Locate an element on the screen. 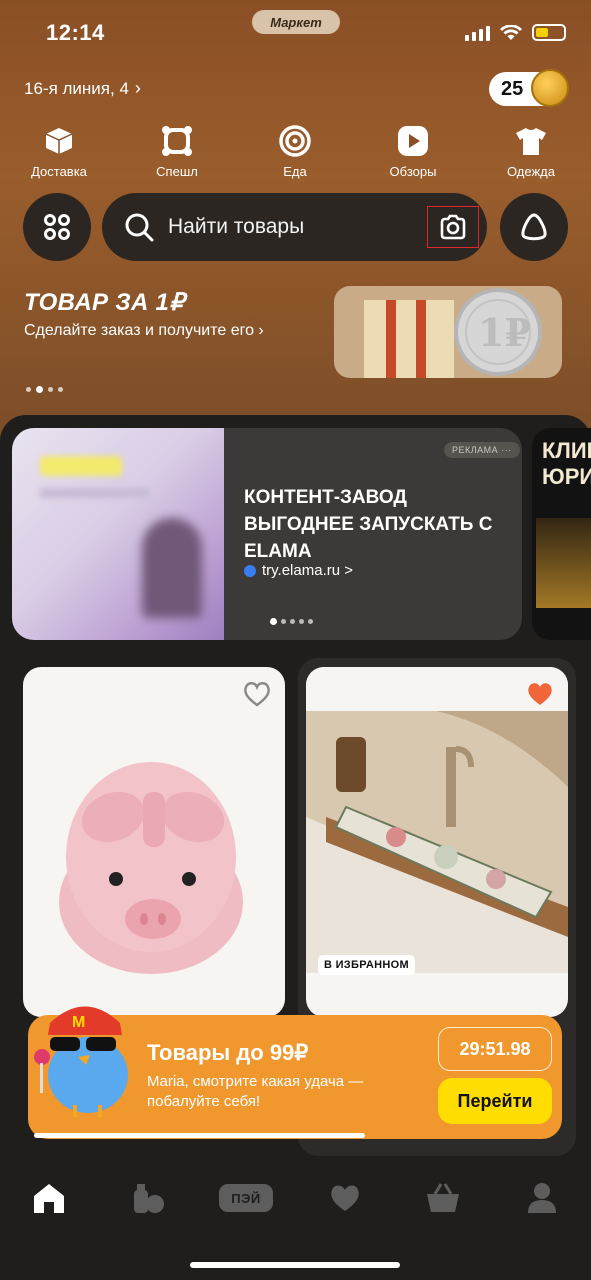  favorite-tag: В ИЗБРАННОМ is located at coordinates (366, 965).